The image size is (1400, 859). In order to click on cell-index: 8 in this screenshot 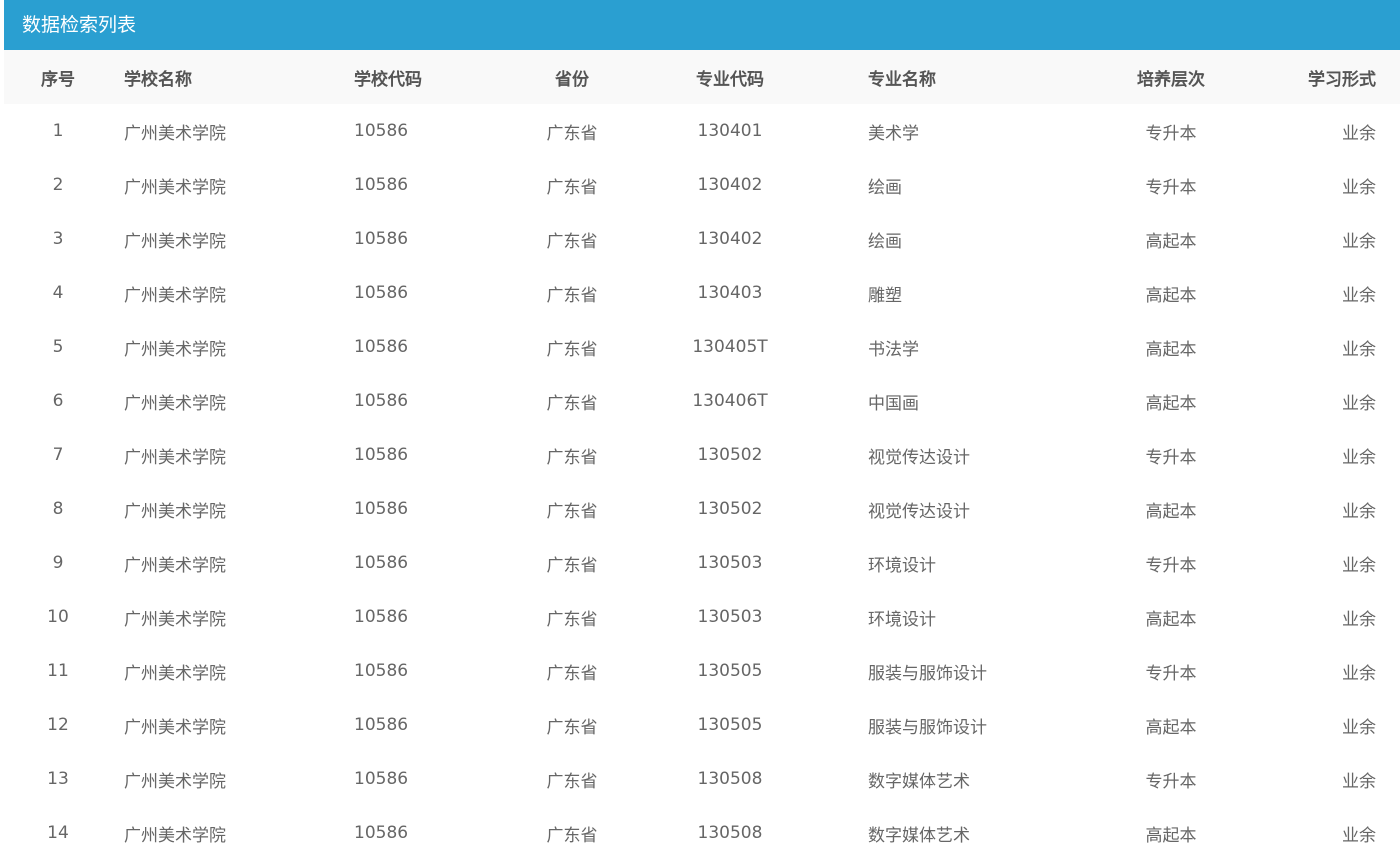, I will do `click(58, 509)`.